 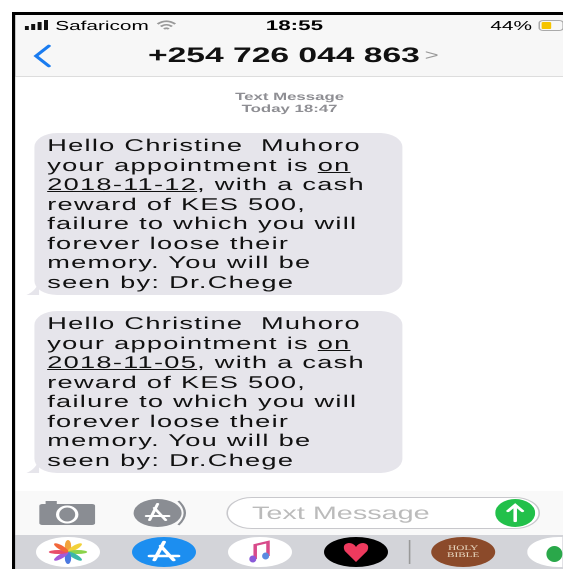 What do you see at coordinates (515, 513) in the screenshot?
I see `send-icon` at bounding box center [515, 513].